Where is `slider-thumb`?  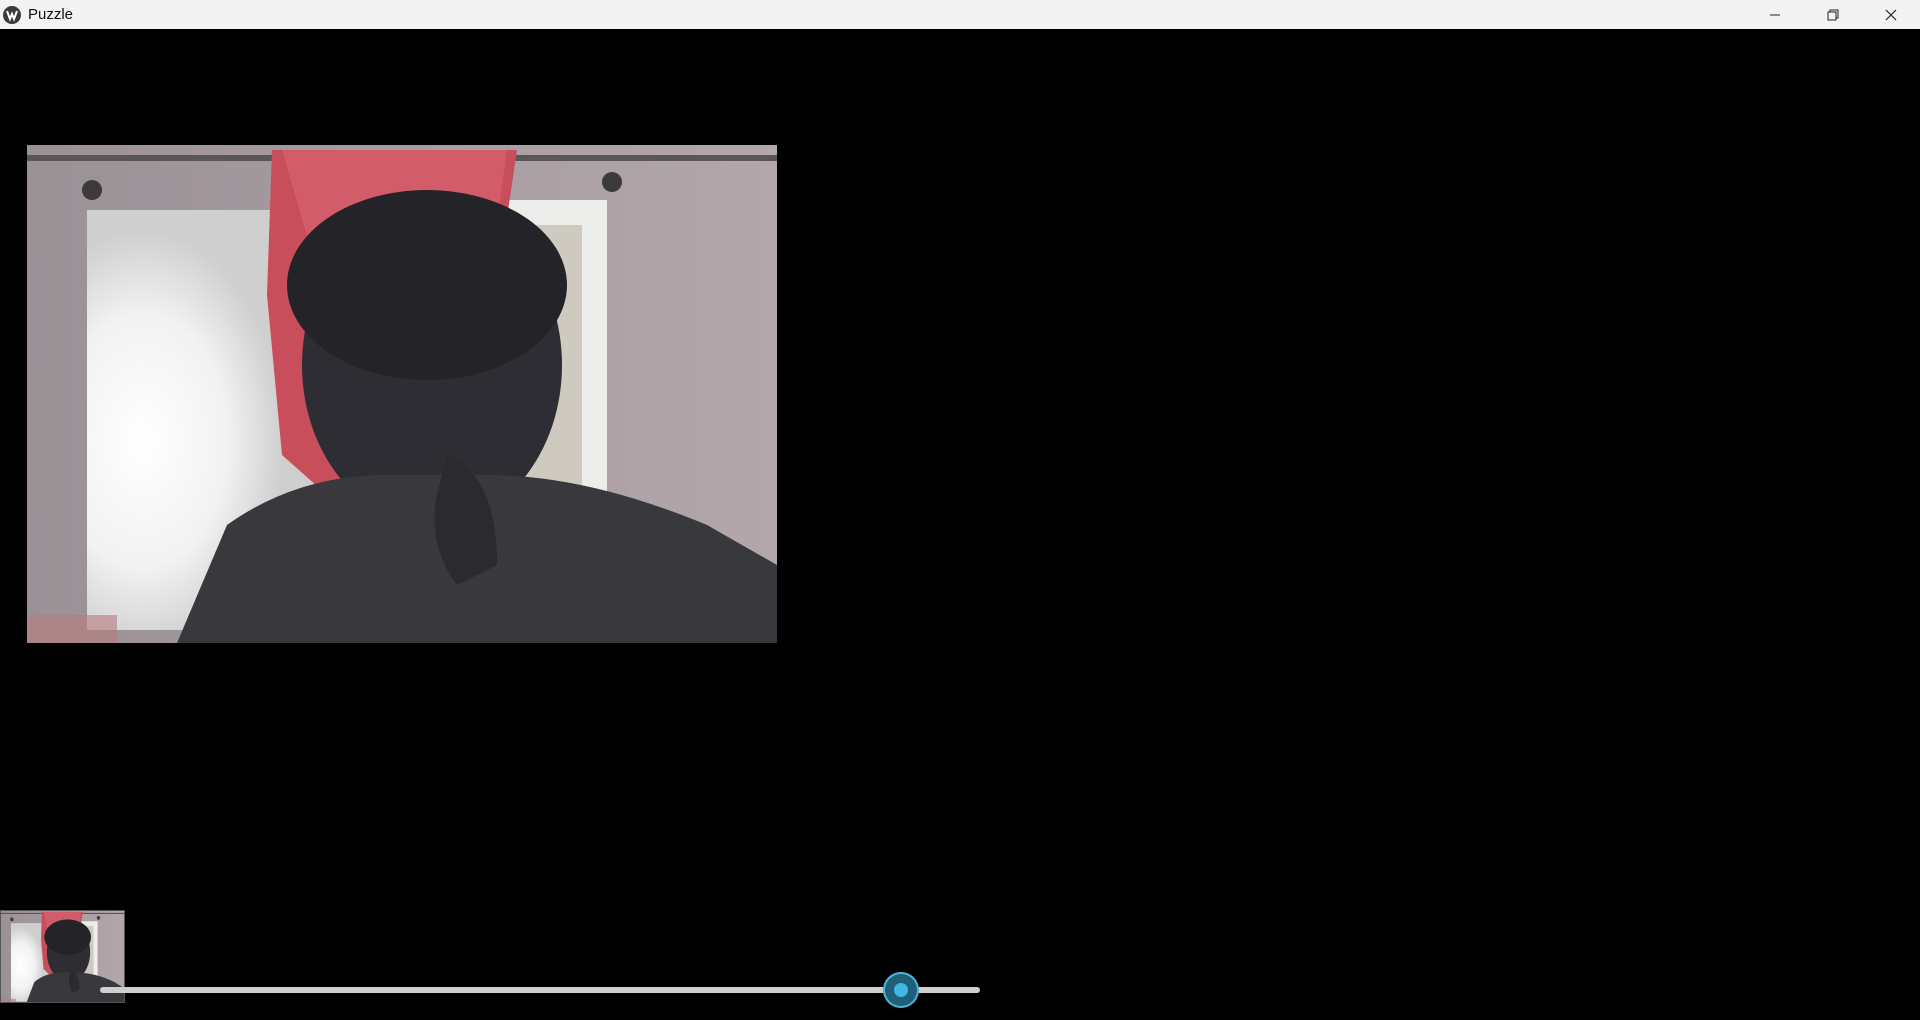 slider-thumb is located at coordinates (900, 990).